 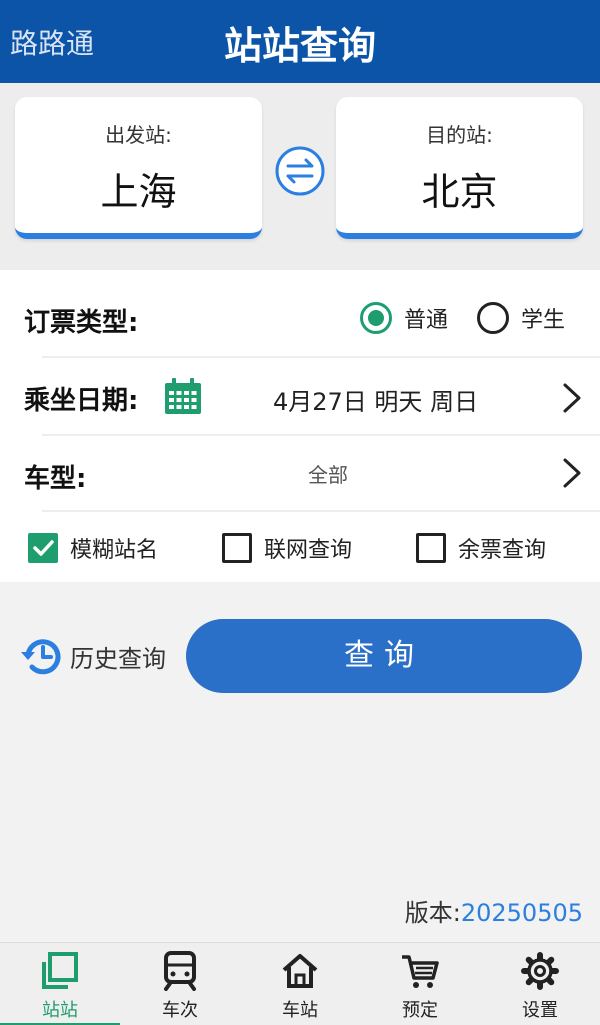 I want to click on tab-label: 车站, so click(x=300, y=1010).